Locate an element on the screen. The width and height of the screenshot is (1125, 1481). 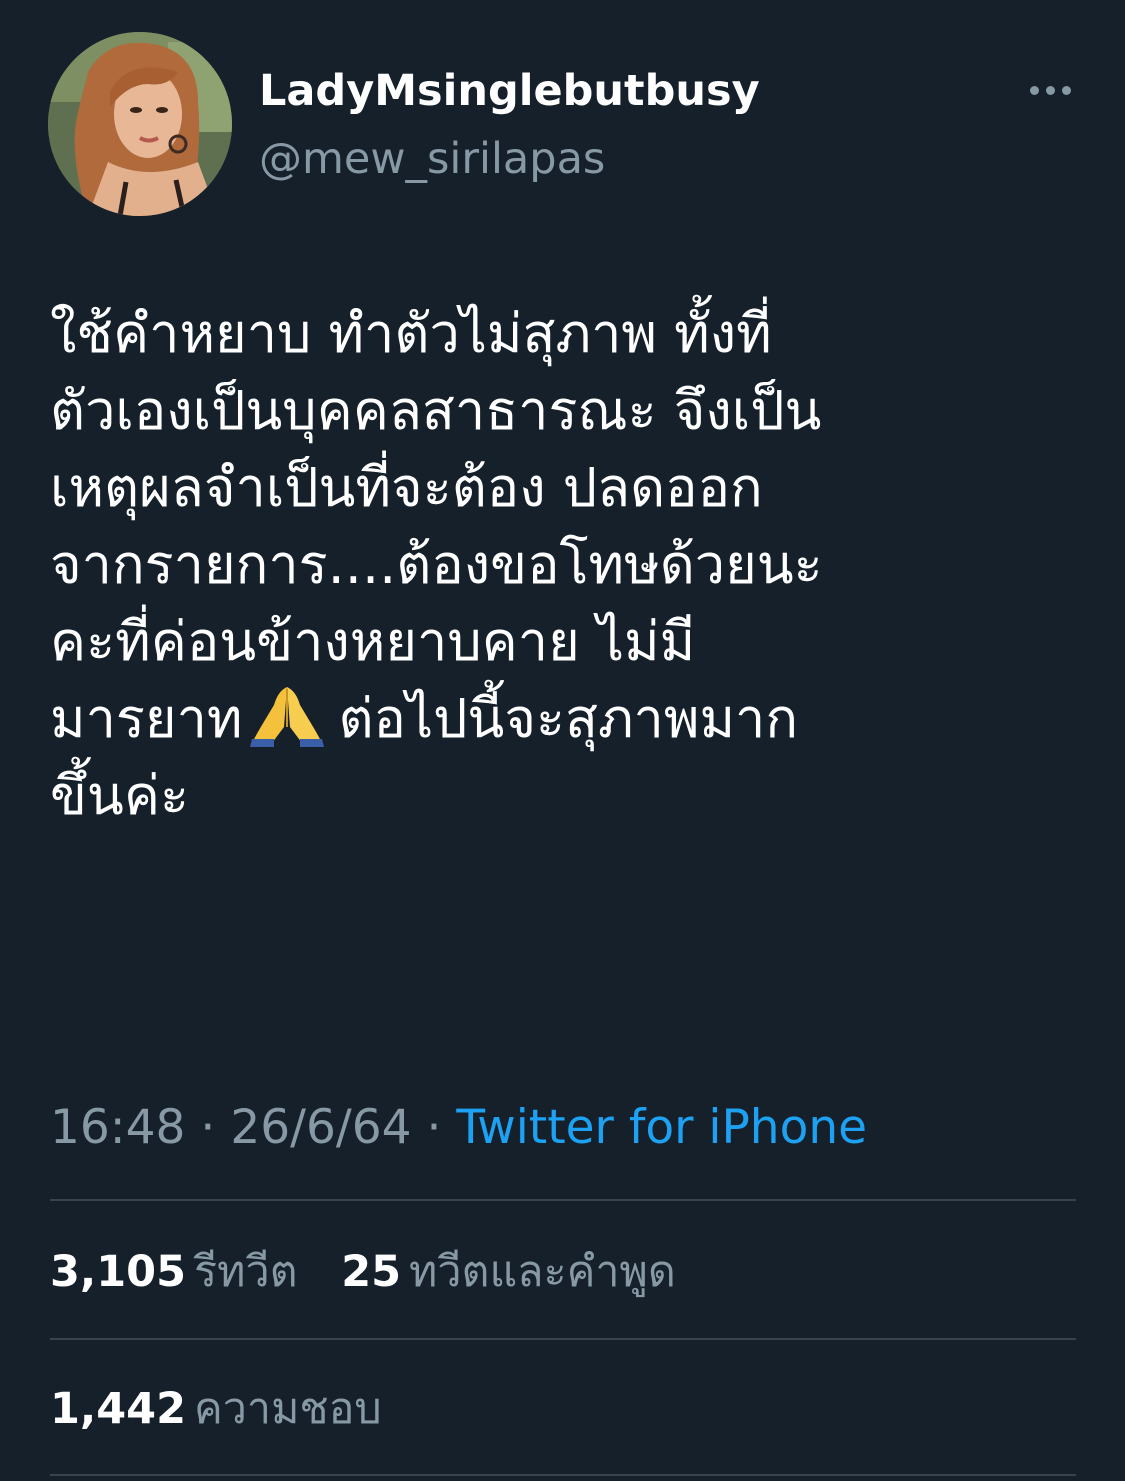
tweet-date: 26/6/64 is located at coordinates (321, 1127).